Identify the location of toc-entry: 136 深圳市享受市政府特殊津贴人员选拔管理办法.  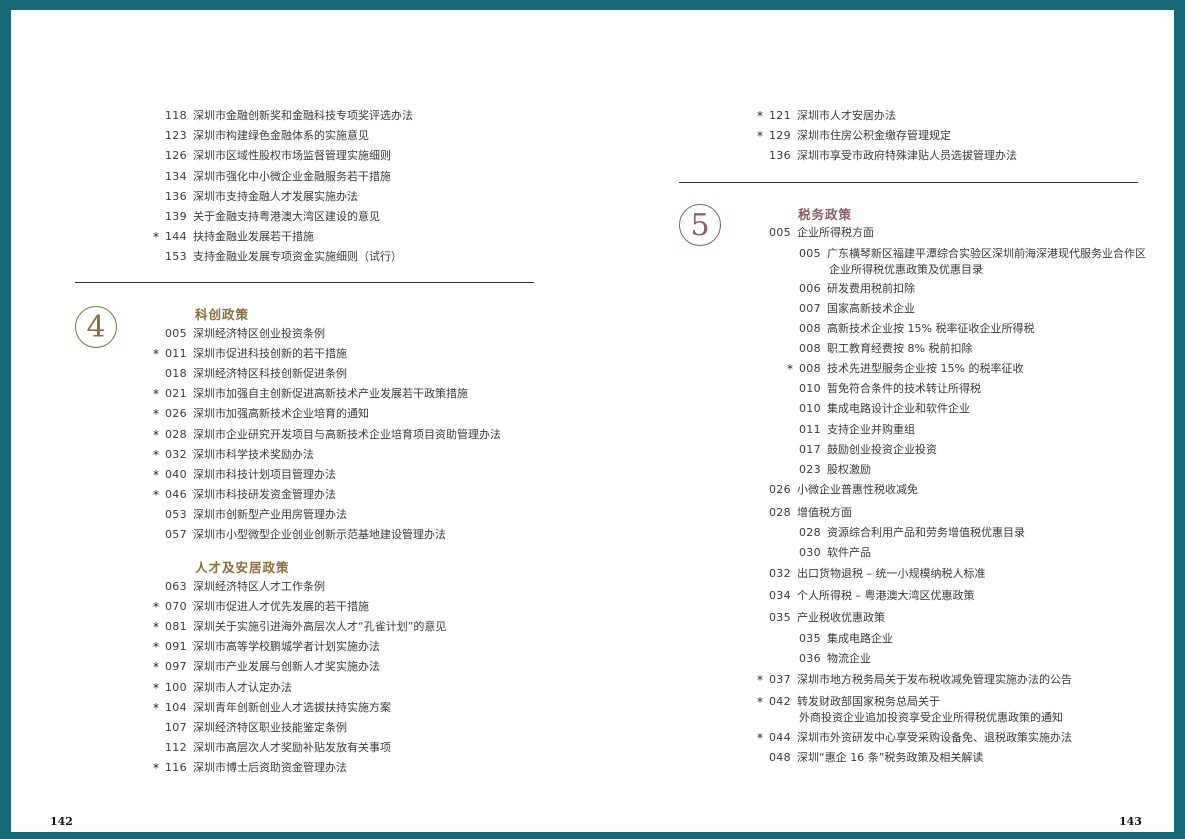
(893, 156).